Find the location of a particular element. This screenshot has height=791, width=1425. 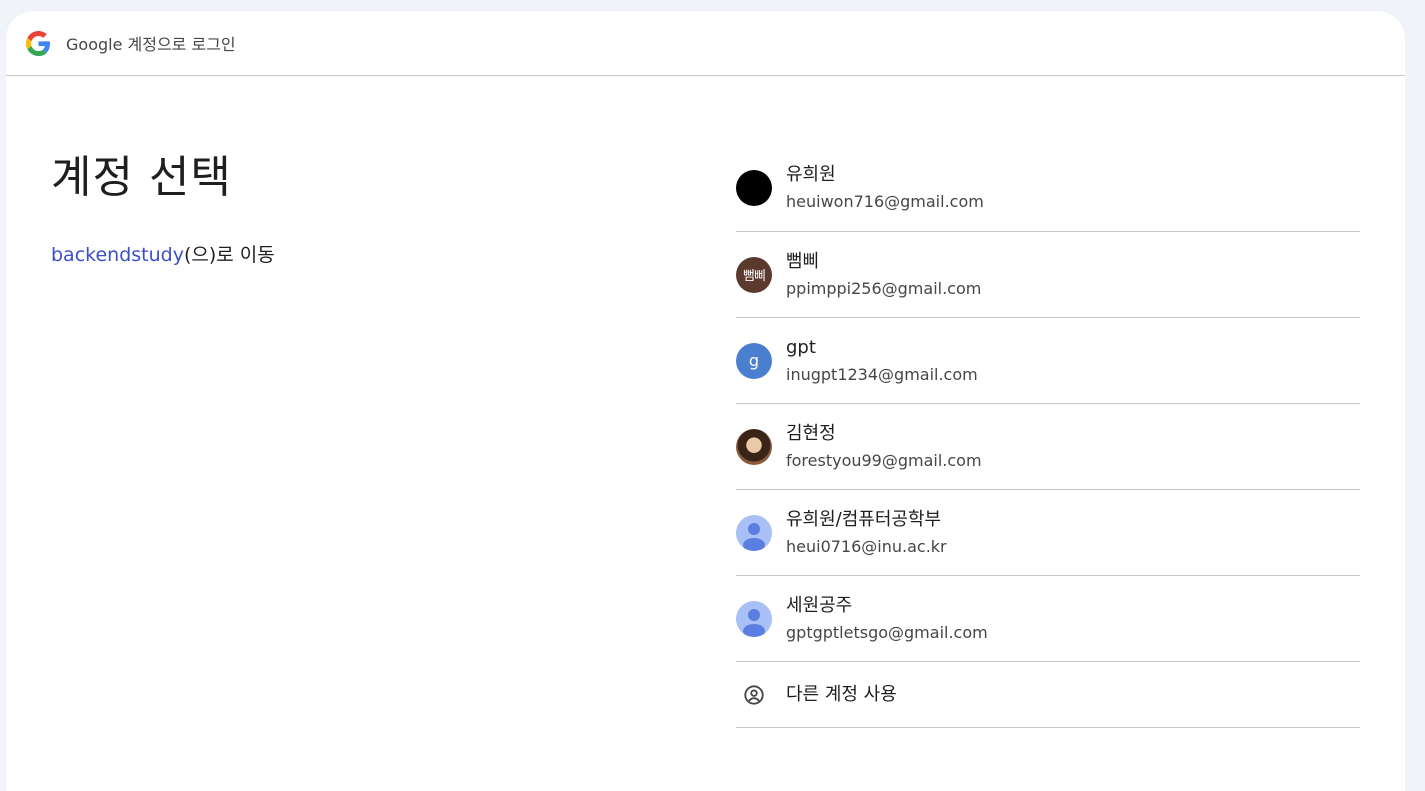

avatar is located at coordinates (754, 188).